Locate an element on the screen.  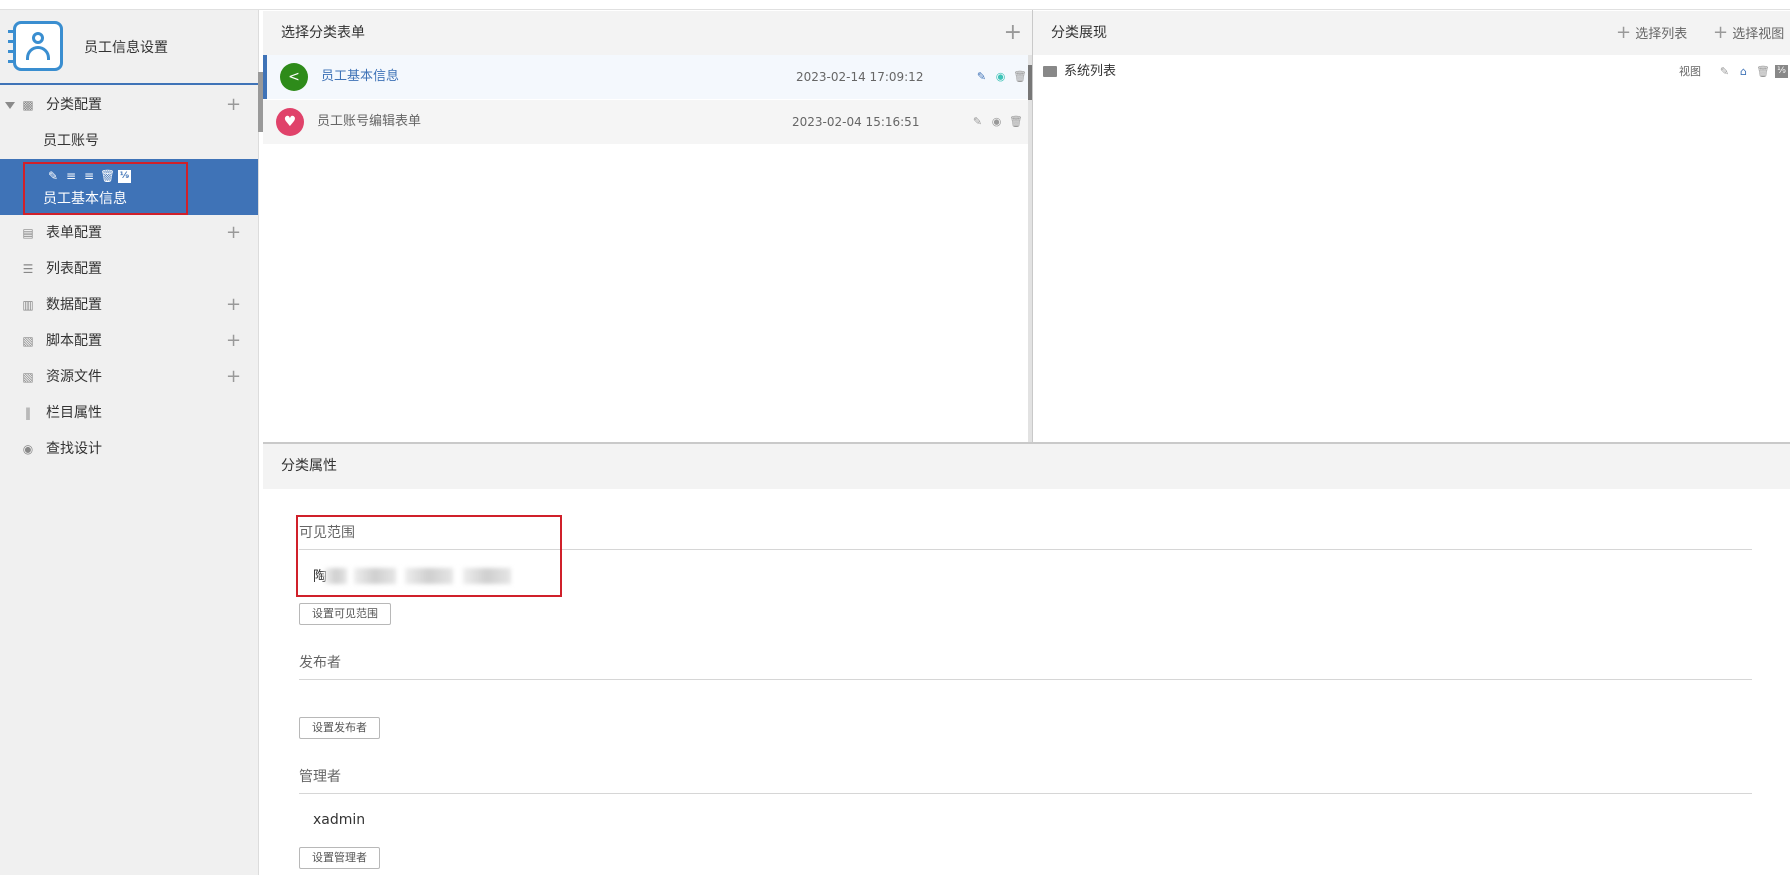
sidebar-item-label: 表单配置 is located at coordinates (74, 233).